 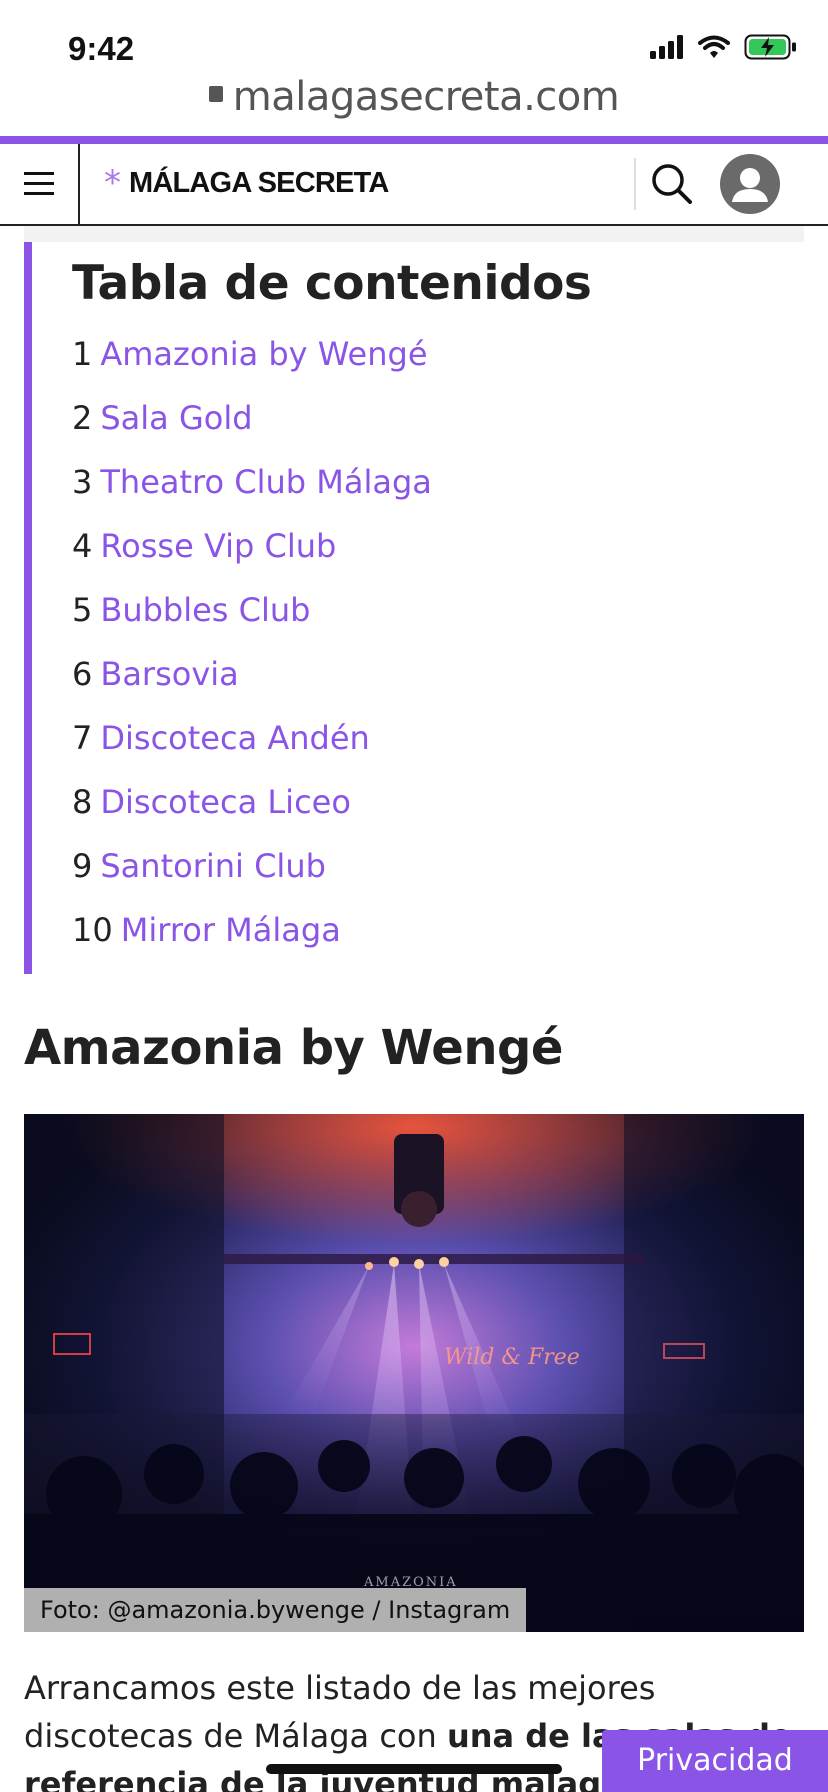 What do you see at coordinates (414, 185) in the screenshot?
I see `site-header: * MÁLAGA SECRETA` at bounding box center [414, 185].